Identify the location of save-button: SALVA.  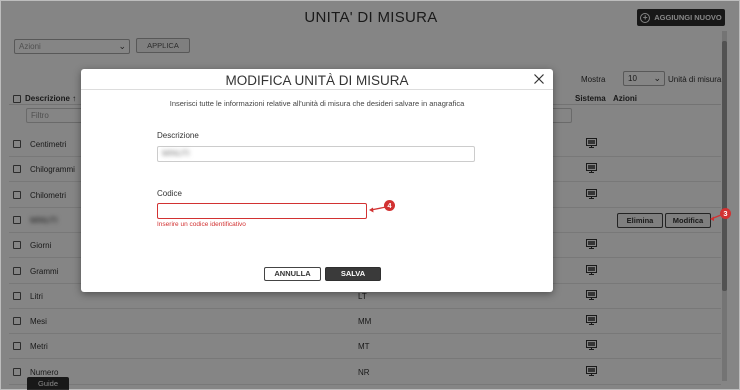
(353, 274).